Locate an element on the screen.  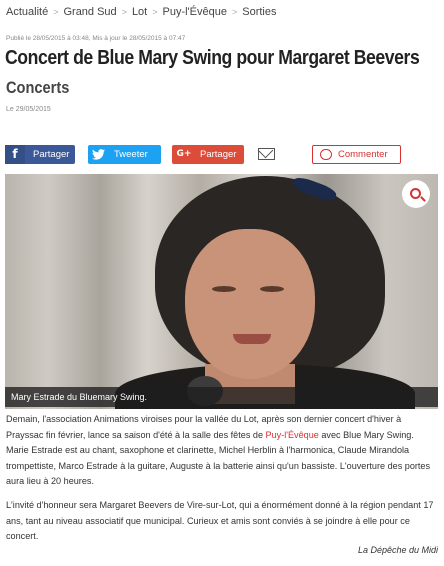
photo-mouth is located at coordinates (252, 339).